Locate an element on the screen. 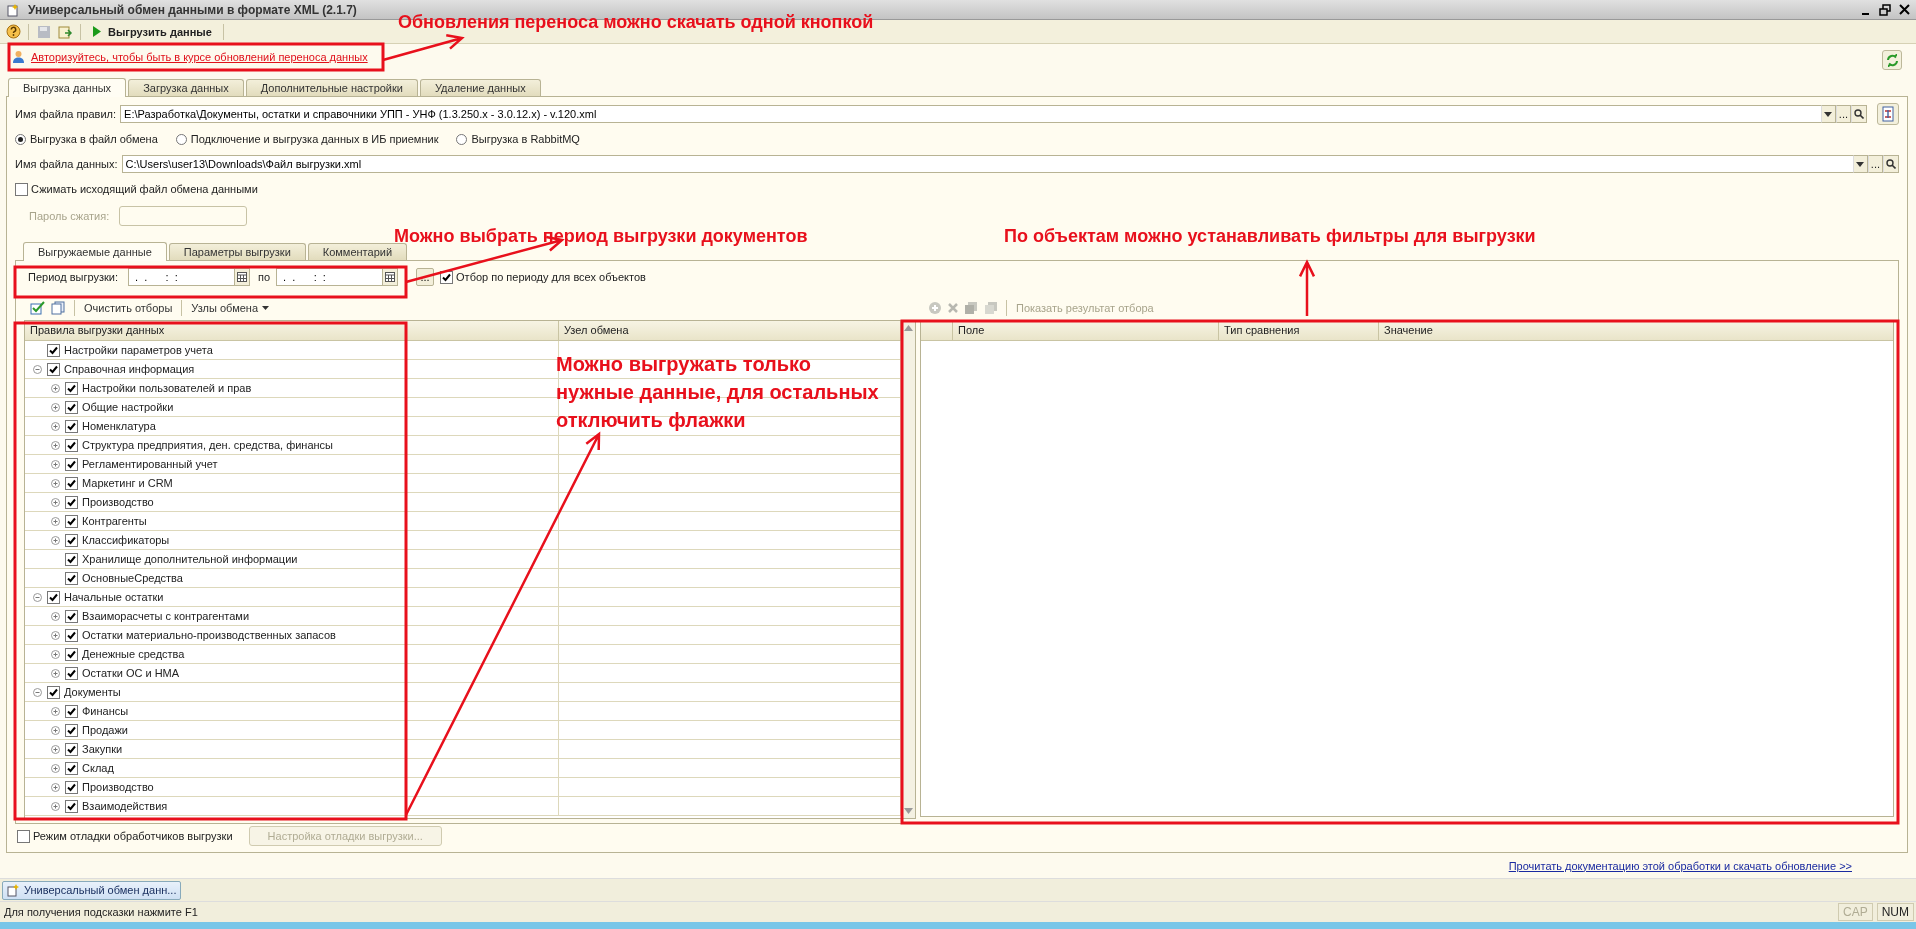 Image resolution: width=1916 pixels, height=929 pixels. tree-item-label: Структура предприятия, ден. средства, финансы is located at coordinates (208, 445).